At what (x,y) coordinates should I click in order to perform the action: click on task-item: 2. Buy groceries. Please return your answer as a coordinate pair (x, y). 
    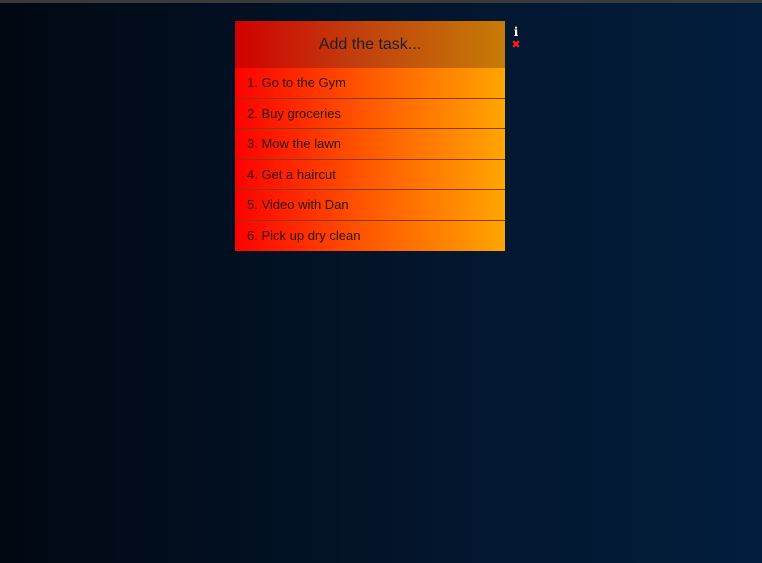
    Looking at the image, I should click on (370, 113).